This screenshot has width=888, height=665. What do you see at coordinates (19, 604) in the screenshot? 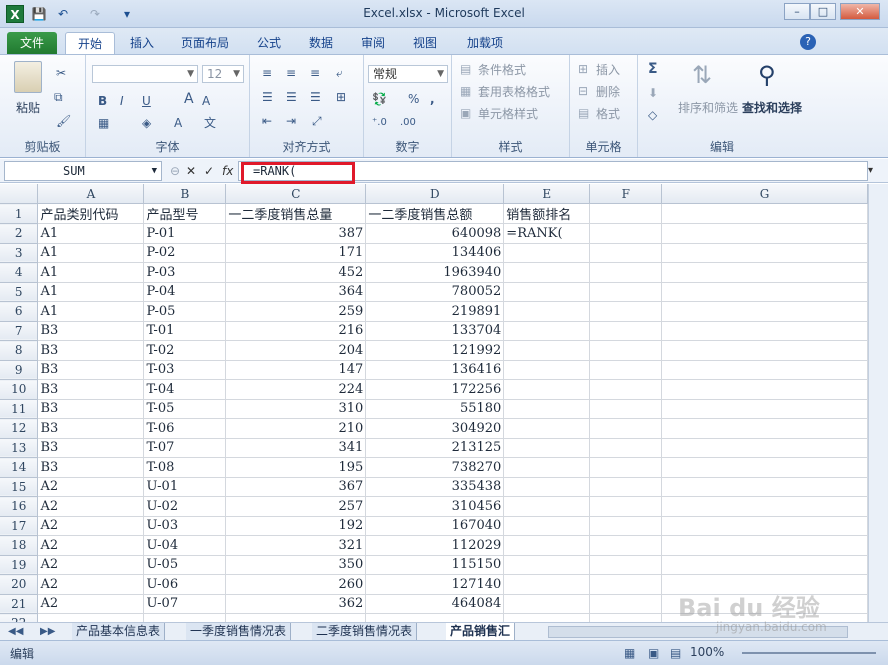
I see `row-header: 21` at bounding box center [19, 604].